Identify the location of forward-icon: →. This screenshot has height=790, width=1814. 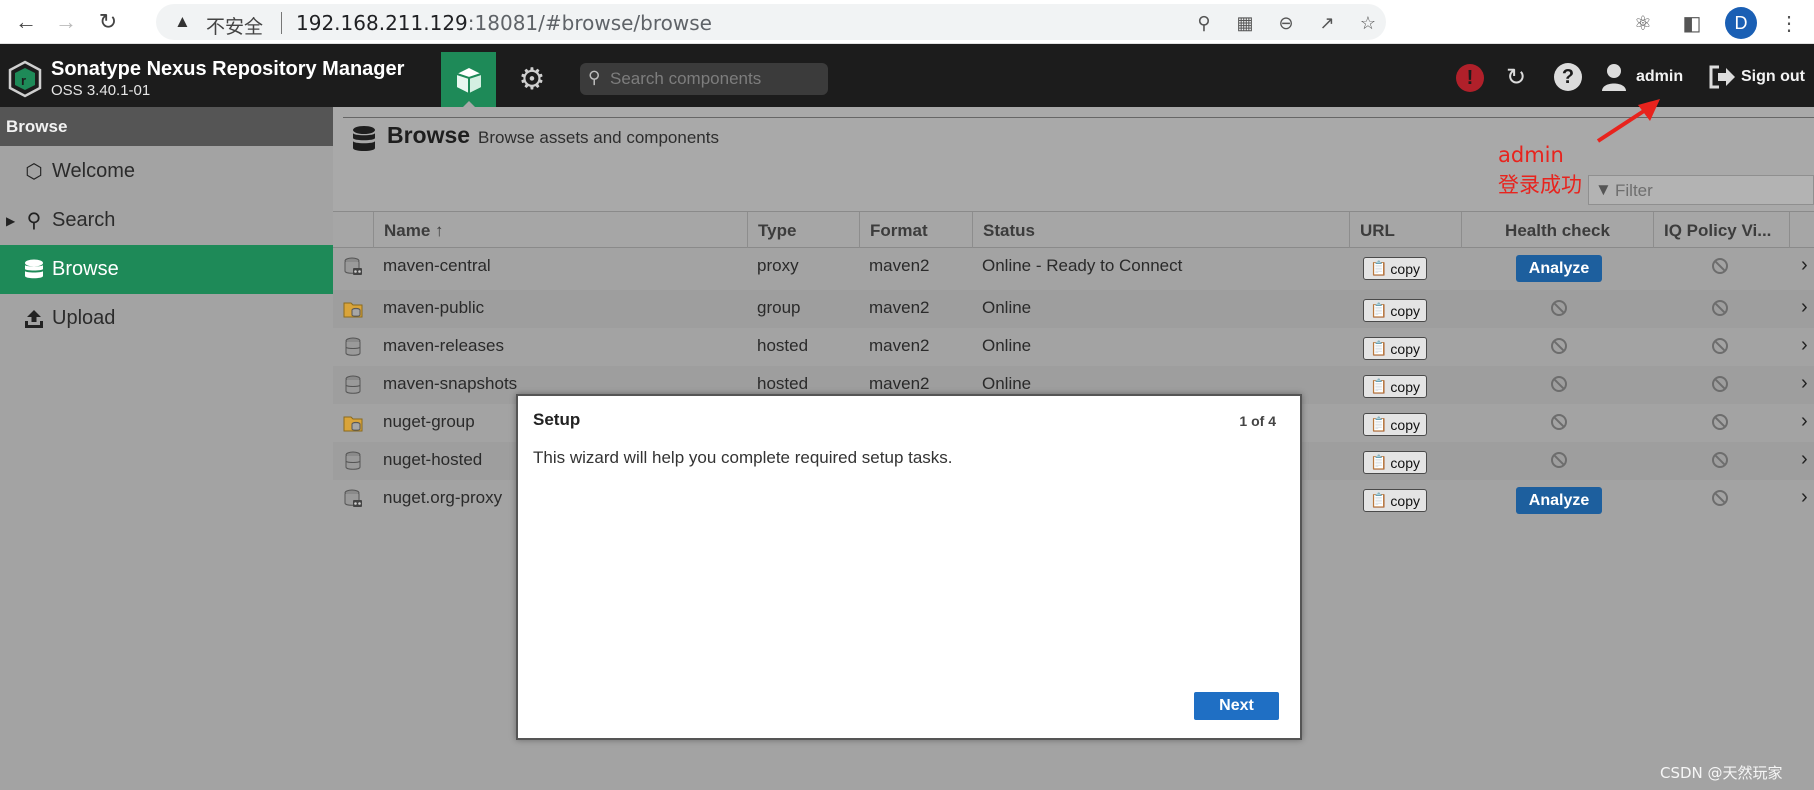
(66, 22).